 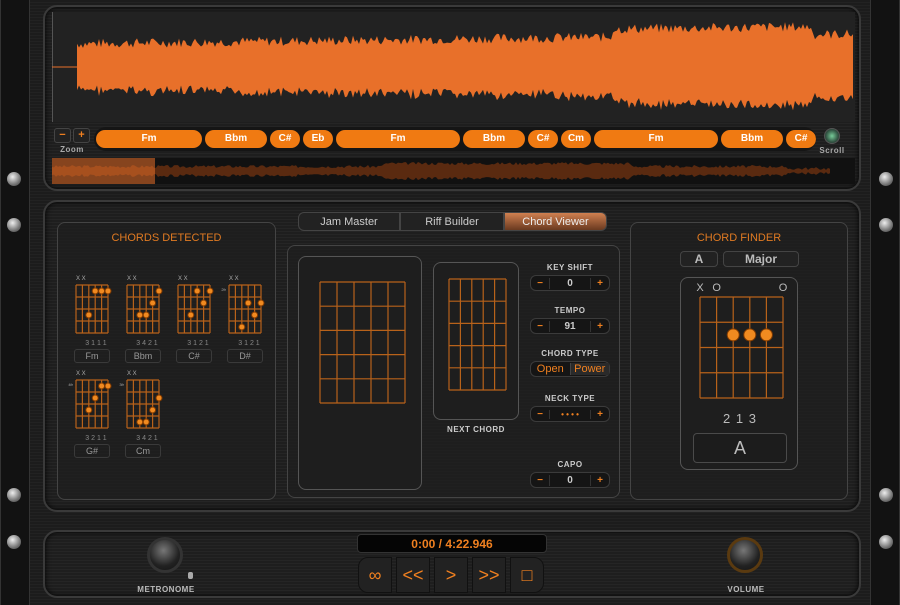 I want to click on tempo-label: TEMPO, so click(x=570, y=310).